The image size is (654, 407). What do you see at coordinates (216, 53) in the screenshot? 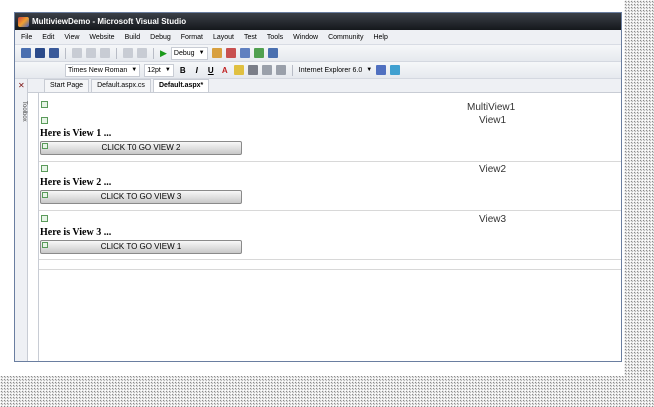
I see `find-in-files-icon` at bounding box center [216, 53].